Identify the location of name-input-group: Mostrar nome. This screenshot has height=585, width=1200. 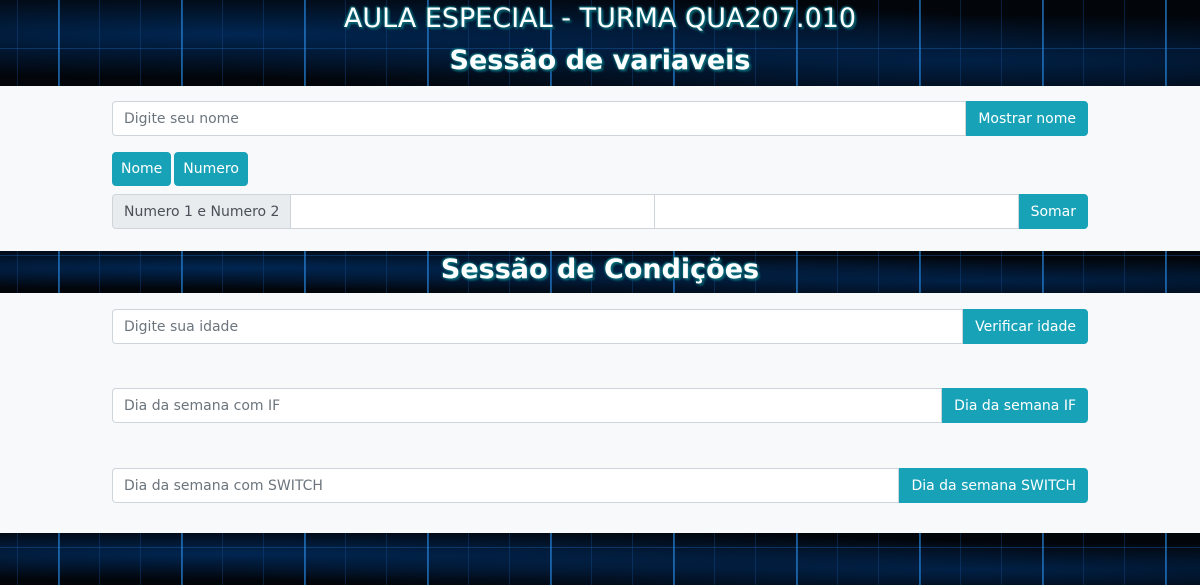
(600, 118).